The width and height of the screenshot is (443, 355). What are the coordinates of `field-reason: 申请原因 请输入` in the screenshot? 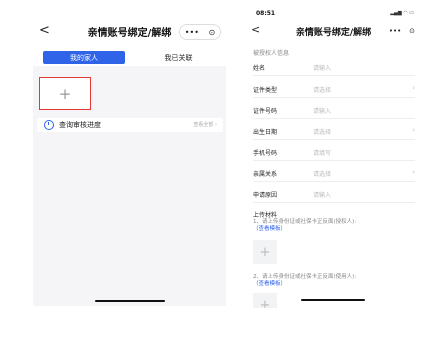 It's located at (334, 193).